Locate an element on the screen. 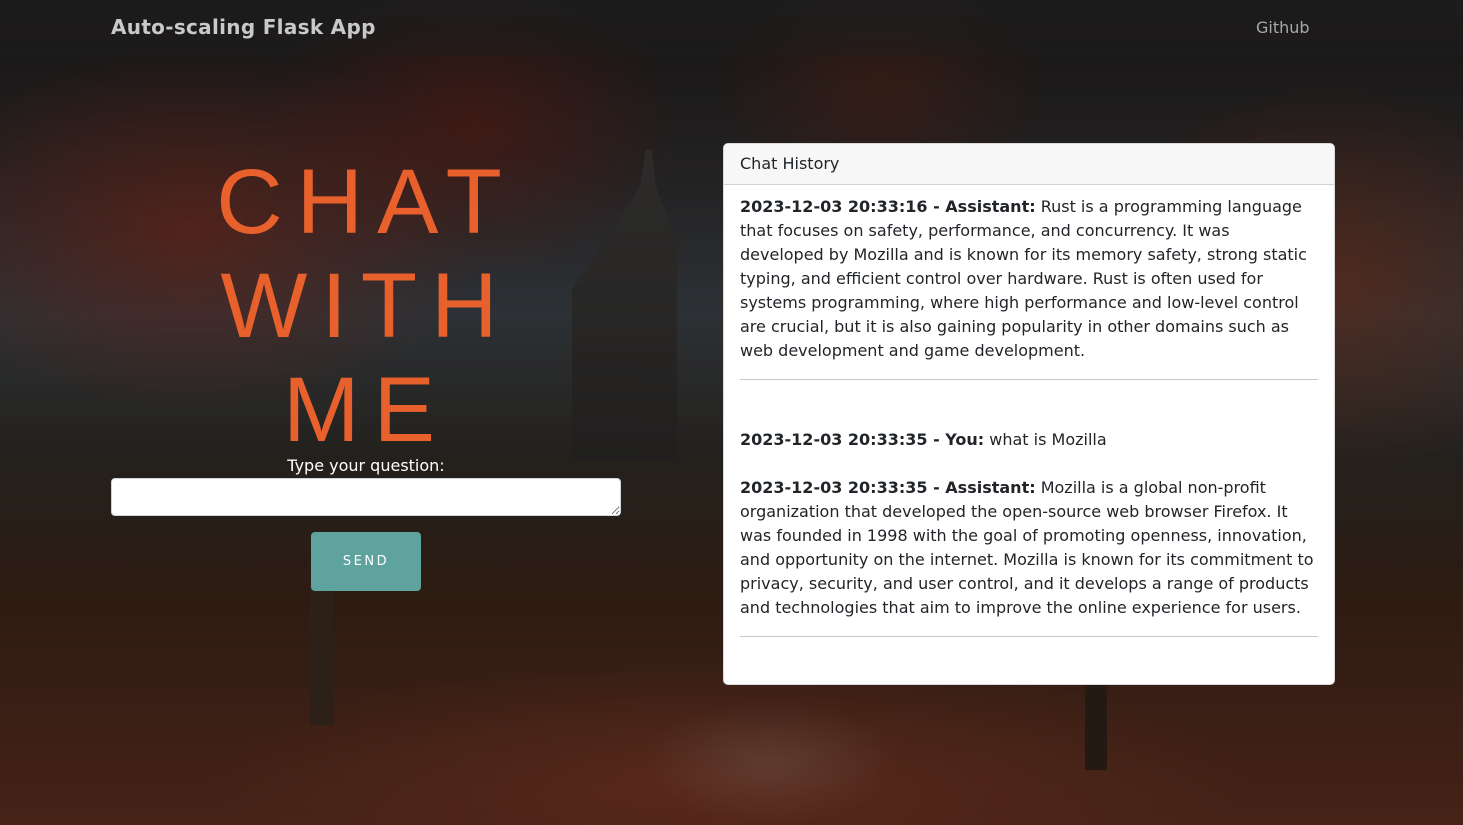 The width and height of the screenshot is (1463, 825). question-input is located at coordinates (366, 497).